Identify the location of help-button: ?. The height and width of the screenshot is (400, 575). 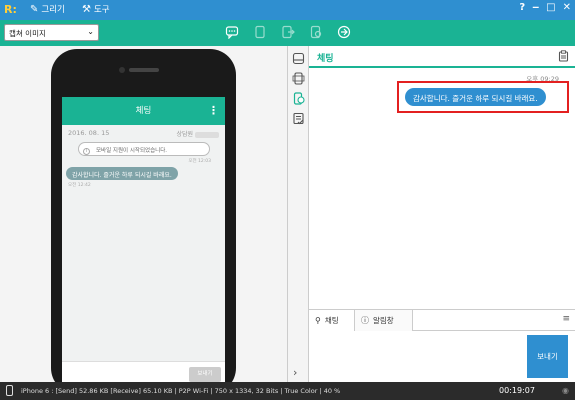
(522, 7).